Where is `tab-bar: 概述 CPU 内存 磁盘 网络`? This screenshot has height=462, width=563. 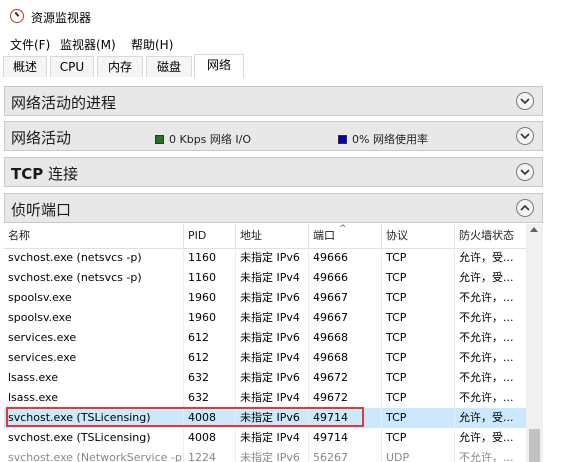 tab-bar: 概述 CPU 内存 磁盘 网络 is located at coordinates (281, 66).